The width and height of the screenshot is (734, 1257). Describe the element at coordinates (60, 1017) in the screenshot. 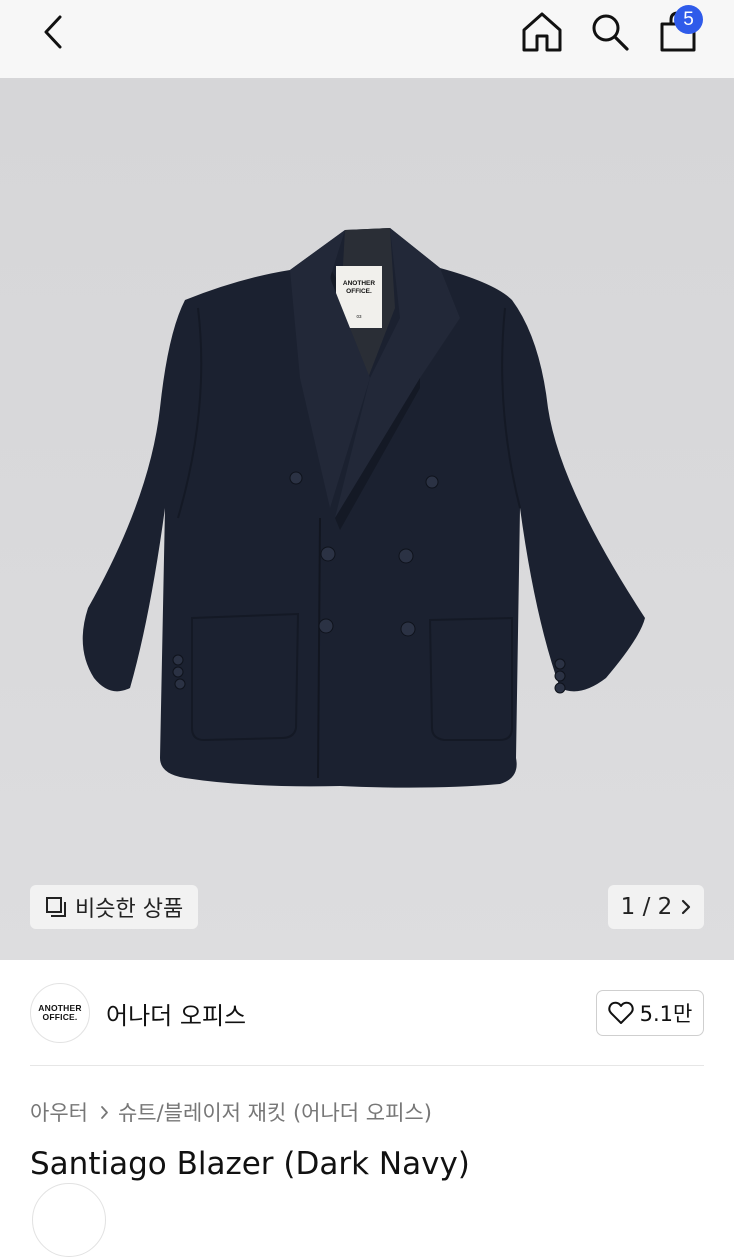

I see `brand-logo-line2: OFFICE.` at that location.